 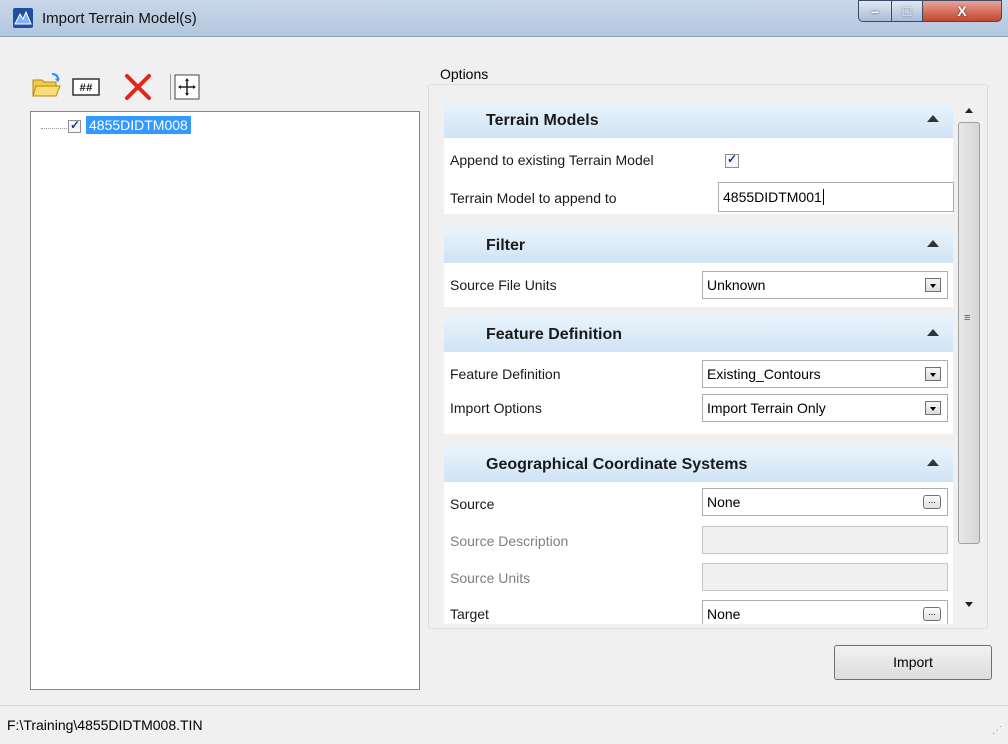 I want to click on source-description-field, so click(x=825, y=540).